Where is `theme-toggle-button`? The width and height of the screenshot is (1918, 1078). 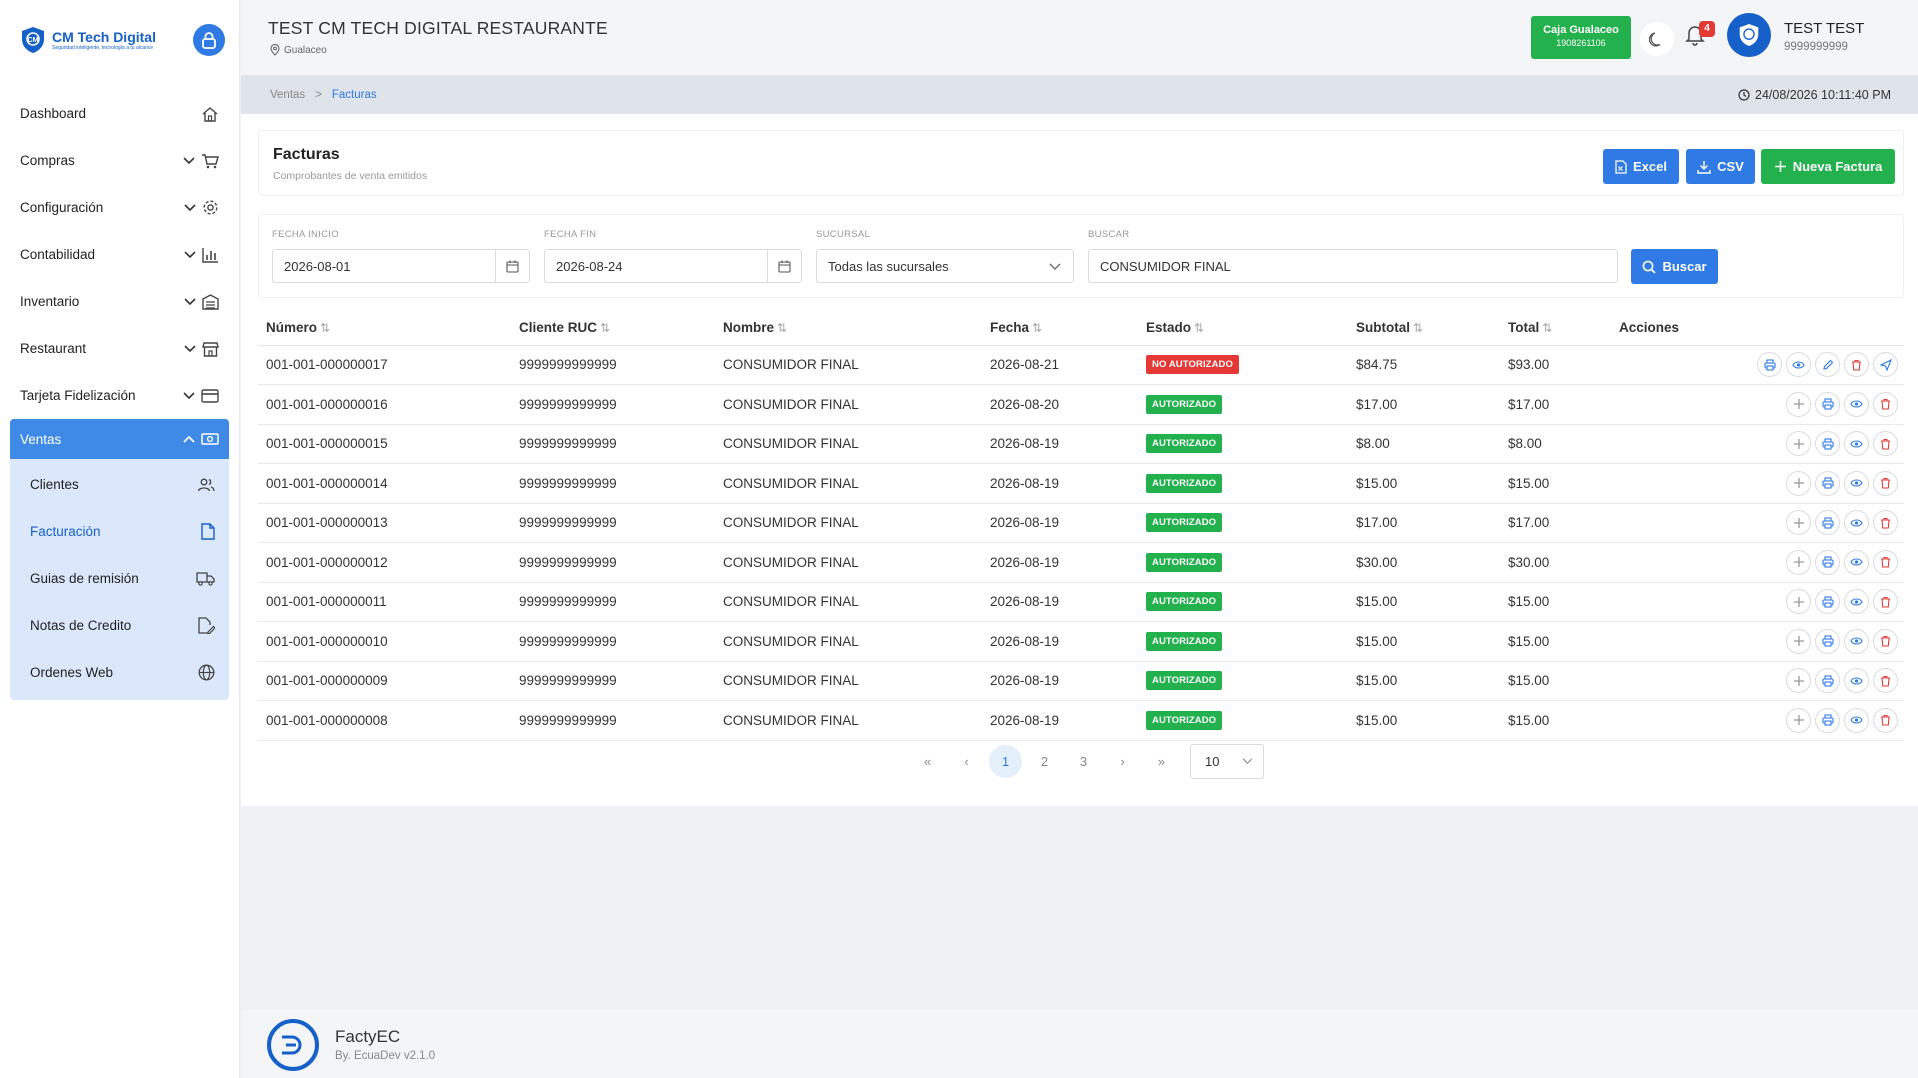
theme-toggle-button is located at coordinates (1657, 39).